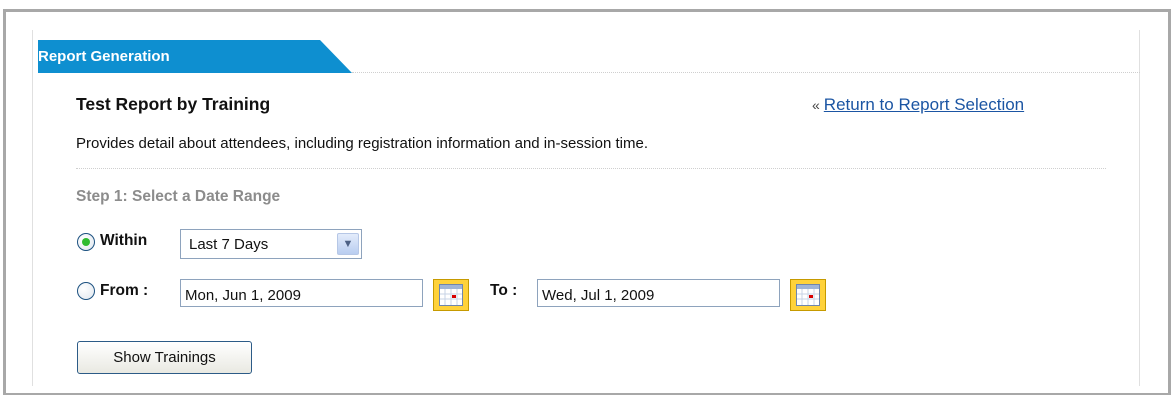 This screenshot has width=1175, height=397. What do you see at coordinates (924, 104) in the screenshot?
I see `return-link: Return to Report Selection` at bounding box center [924, 104].